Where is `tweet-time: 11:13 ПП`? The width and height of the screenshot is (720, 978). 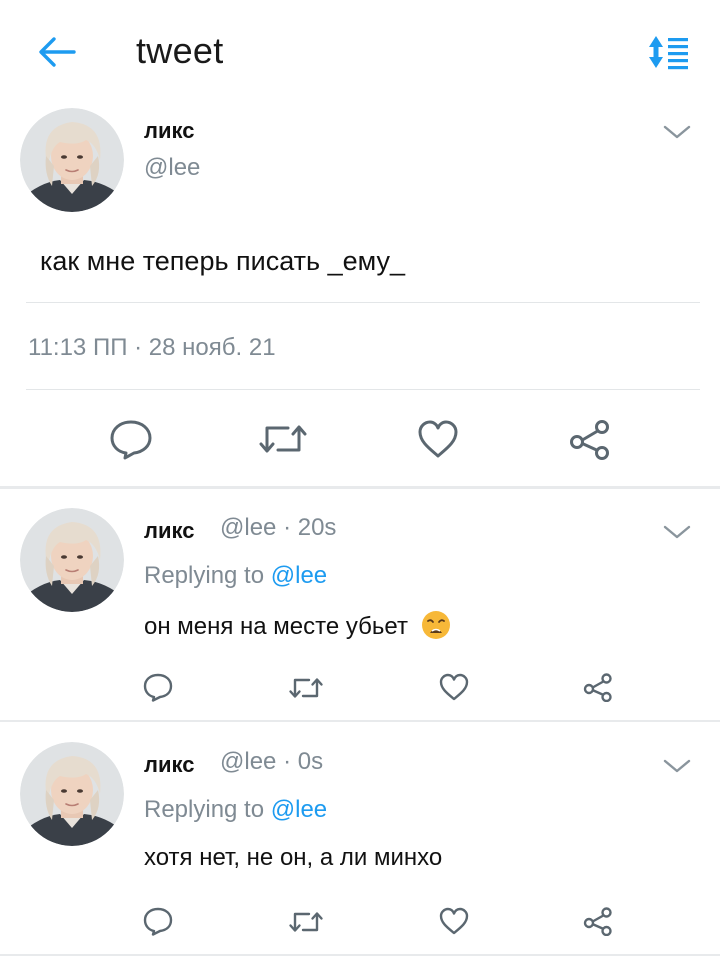
tweet-time: 11:13 ПП is located at coordinates (78, 347).